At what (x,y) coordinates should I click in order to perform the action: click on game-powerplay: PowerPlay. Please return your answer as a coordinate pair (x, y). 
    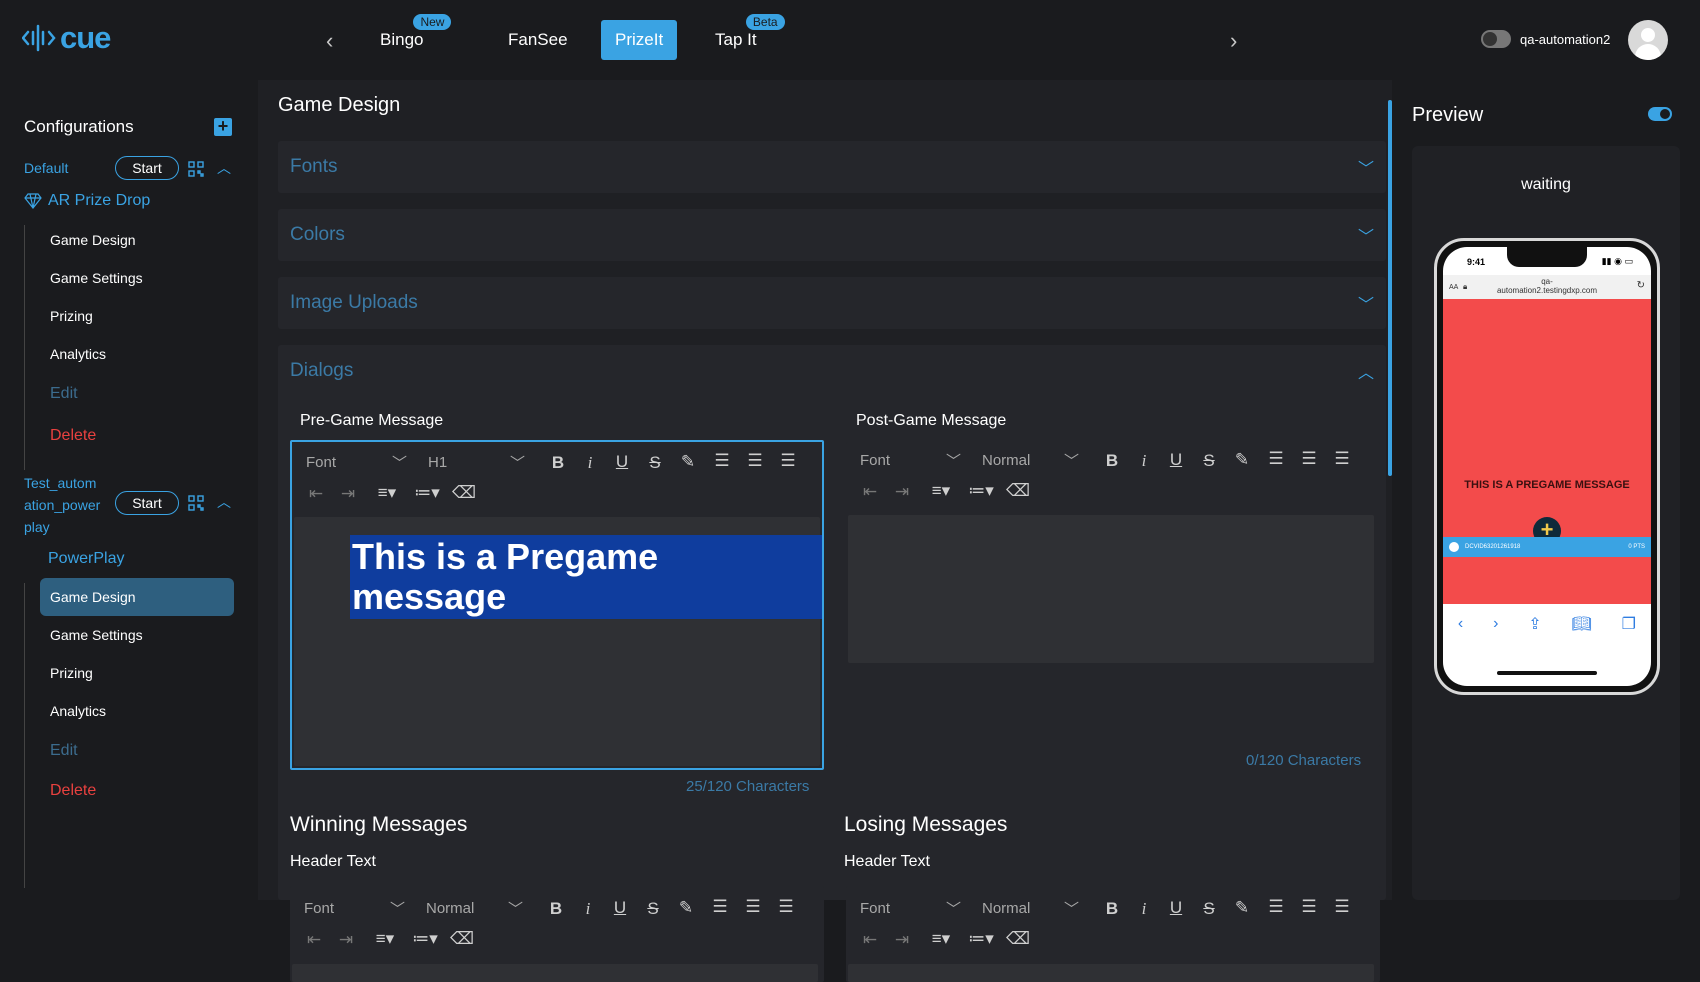
    Looking at the image, I should click on (86, 559).